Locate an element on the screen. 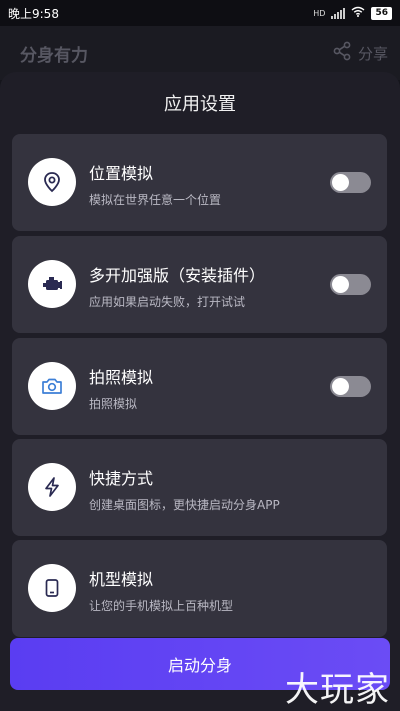 The width and height of the screenshot is (400, 711). app-title: 分身有力 is located at coordinates (54, 55).